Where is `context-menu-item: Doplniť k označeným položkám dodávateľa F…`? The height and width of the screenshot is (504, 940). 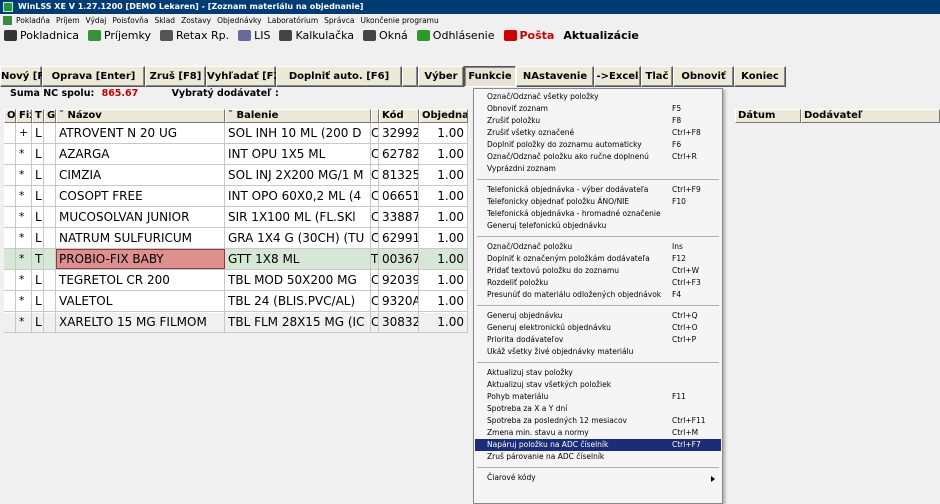
context-menu-item: Doplniť k označeným položkám dodávateľa F… is located at coordinates (598, 259).